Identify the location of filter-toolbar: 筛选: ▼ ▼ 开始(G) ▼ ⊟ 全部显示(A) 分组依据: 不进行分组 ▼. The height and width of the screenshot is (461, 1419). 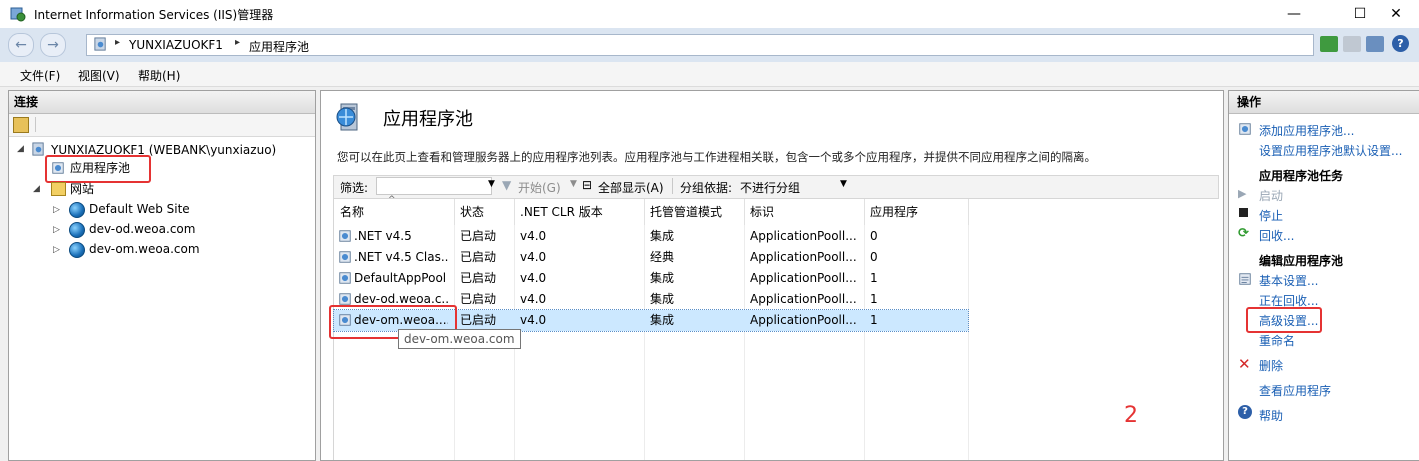
(776, 187).